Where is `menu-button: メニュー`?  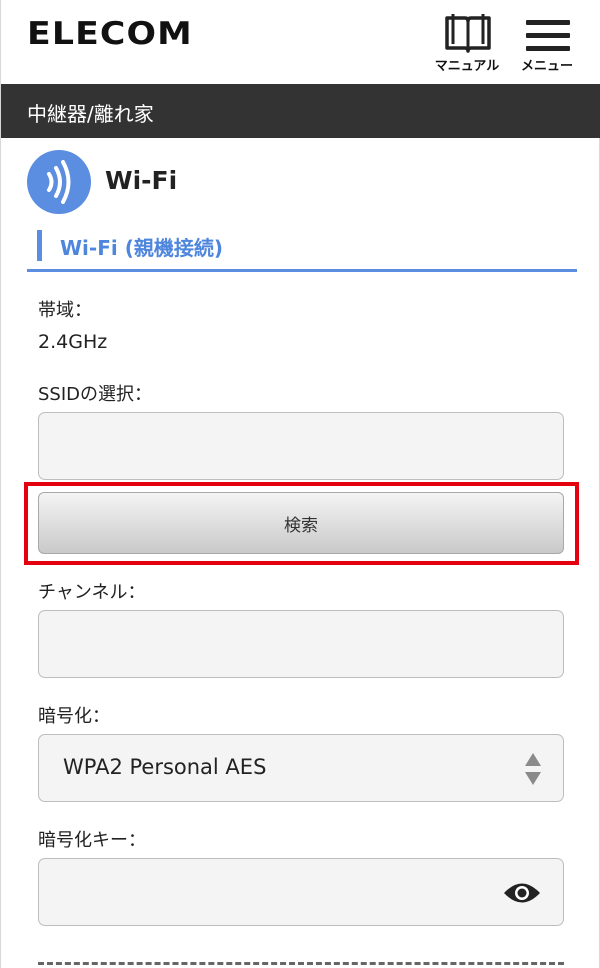 menu-button: メニュー is located at coordinates (547, 43).